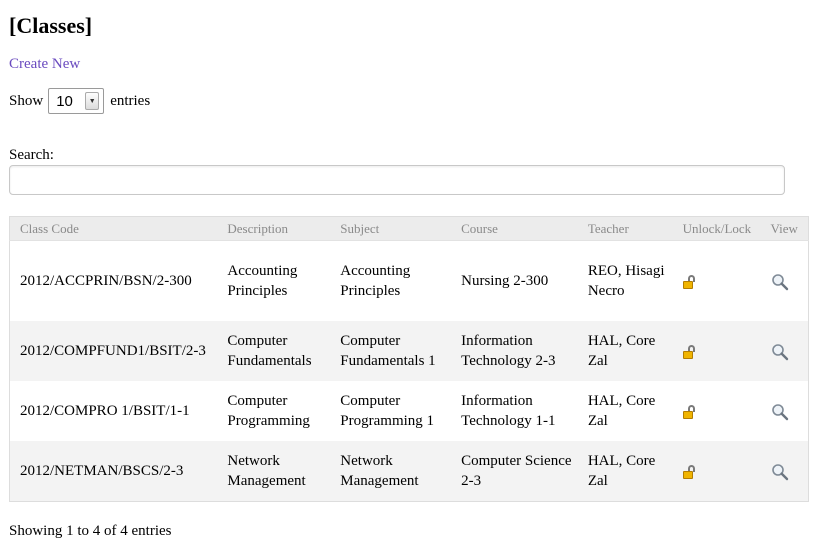 Image resolution: width=817 pixels, height=545 pixels. I want to click on cell-class-code: 2012/COMPFUND1/BSIT/2-3, so click(113, 351).